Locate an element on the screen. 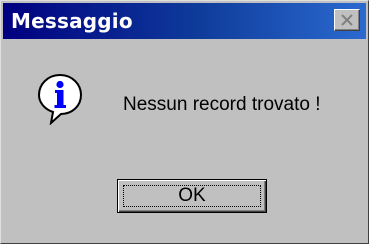 The width and height of the screenshot is (369, 244). close-button is located at coordinates (347, 20).